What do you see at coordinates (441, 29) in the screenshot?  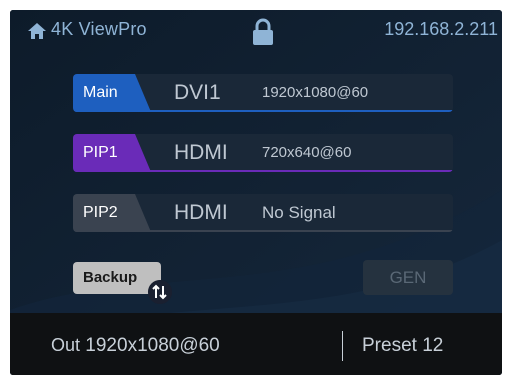 I see `ip-address: 192.168.2.211` at bounding box center [441, 29].